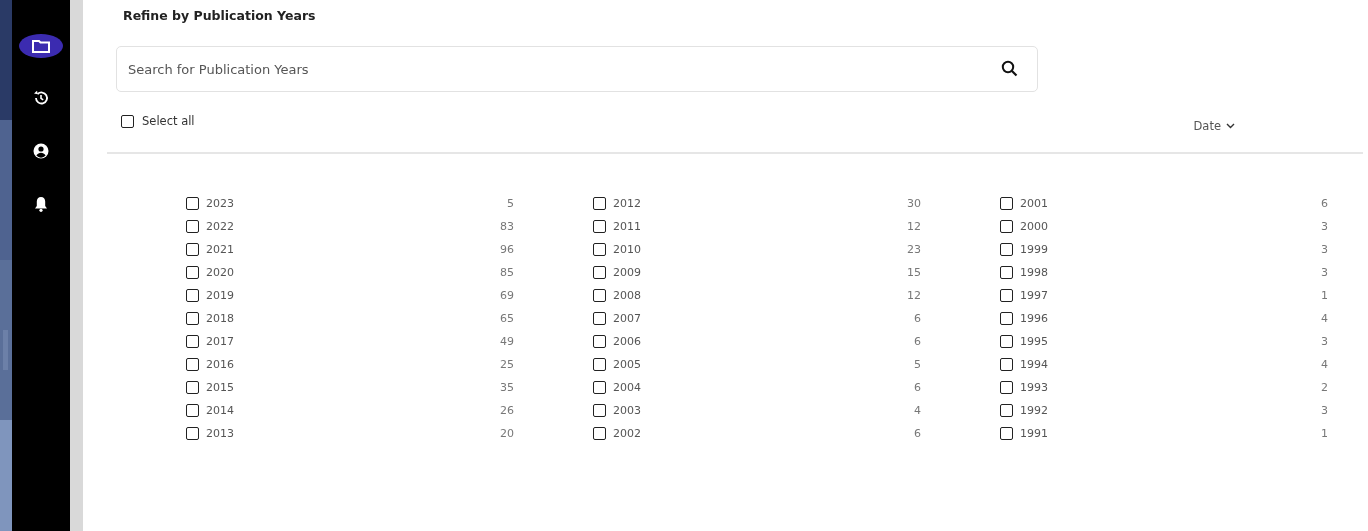 The width and height of the screenshot is (1368, 531). Describe the element at coordinates (914, 249) in the screenshot. I see `year-count: 23` at that location.